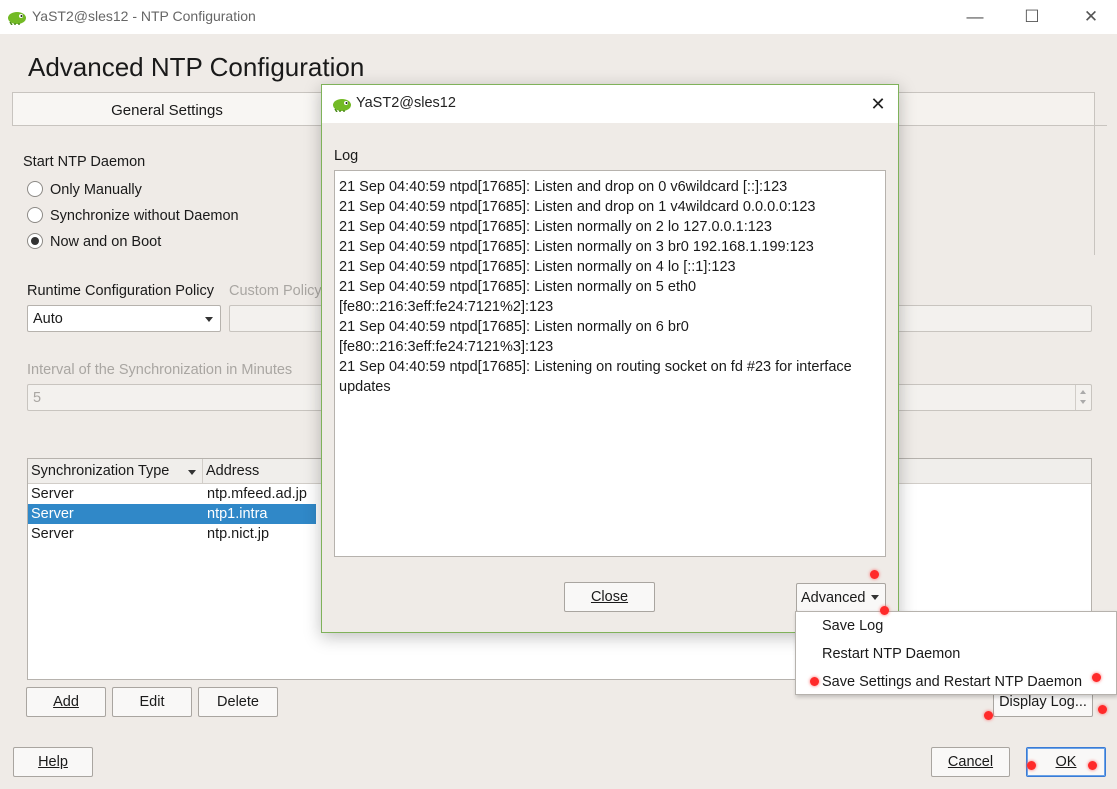 This screenshot has width=1117, height=789. What do you see at coordinates (275, 291) in the screenshot?
I see `custom-policy-label: Custom Policy` at bounding box center [275, 291].